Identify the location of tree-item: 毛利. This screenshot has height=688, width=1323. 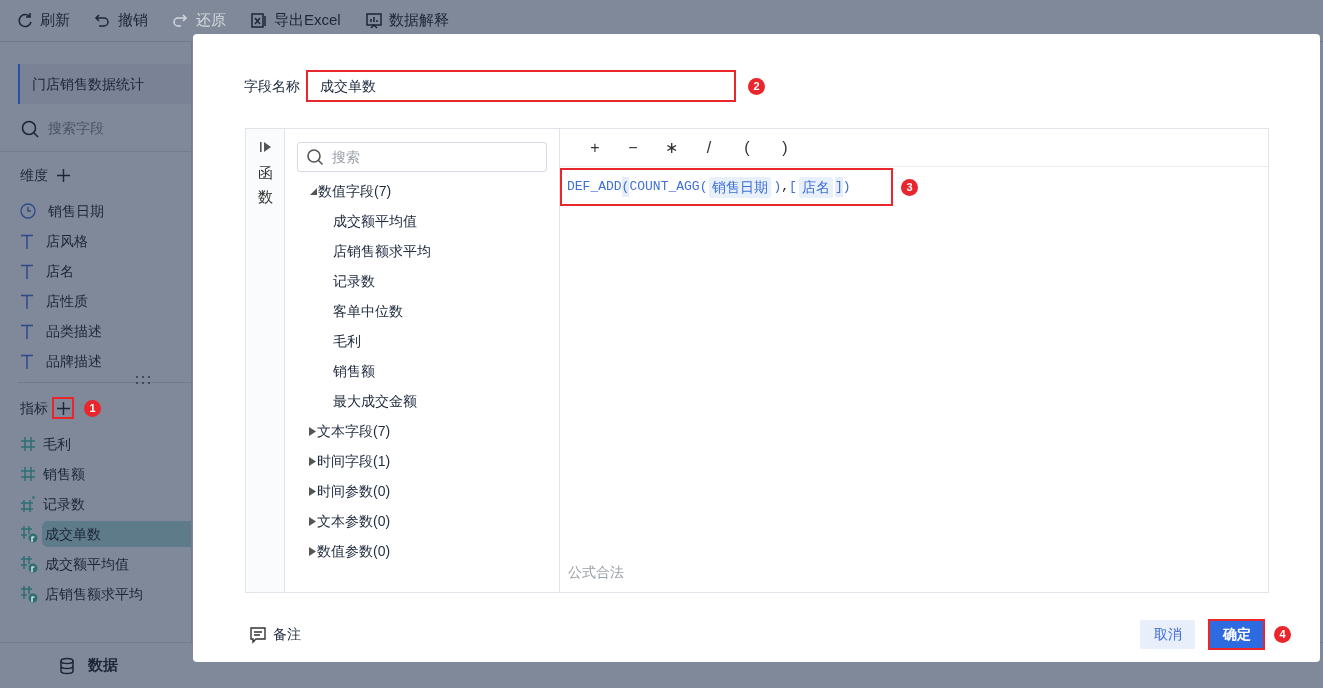
(422, 341).